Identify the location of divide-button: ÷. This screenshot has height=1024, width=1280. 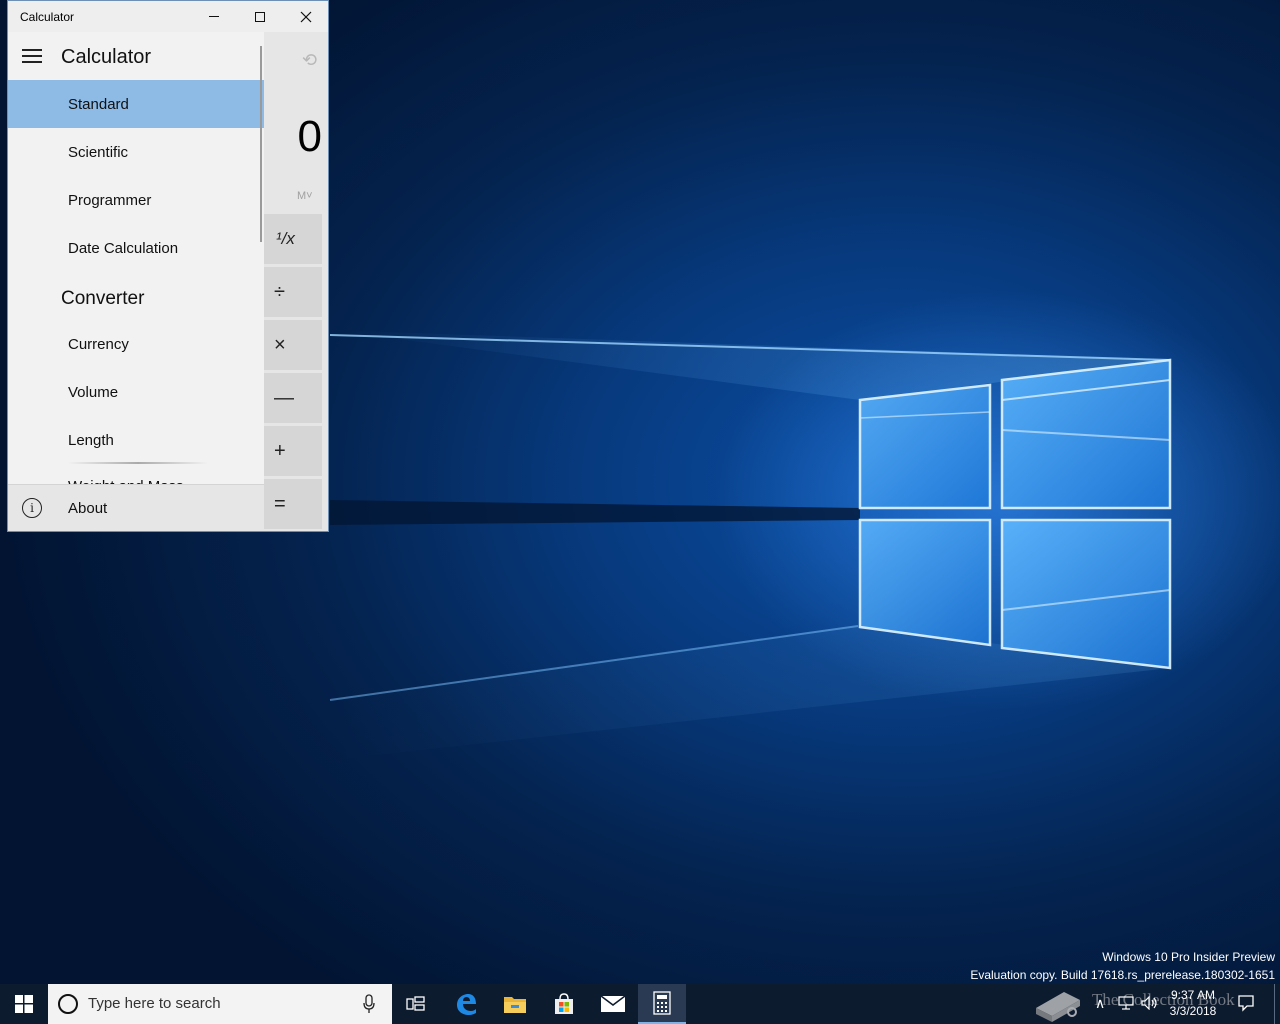
(293, 292).